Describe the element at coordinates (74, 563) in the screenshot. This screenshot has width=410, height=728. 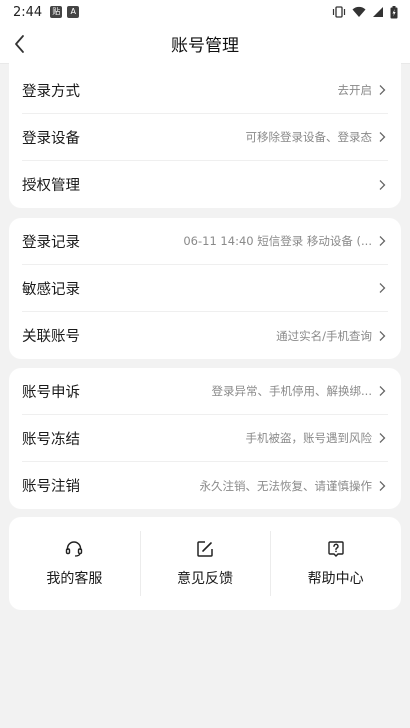
I see `customer-service-button: 我的客服` at that location.